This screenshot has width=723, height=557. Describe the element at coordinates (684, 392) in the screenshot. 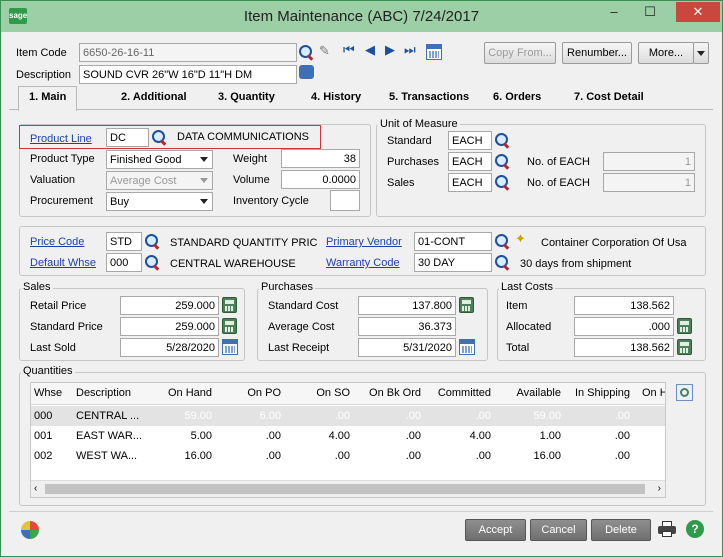

I see `grid-settings-icon` at that location.